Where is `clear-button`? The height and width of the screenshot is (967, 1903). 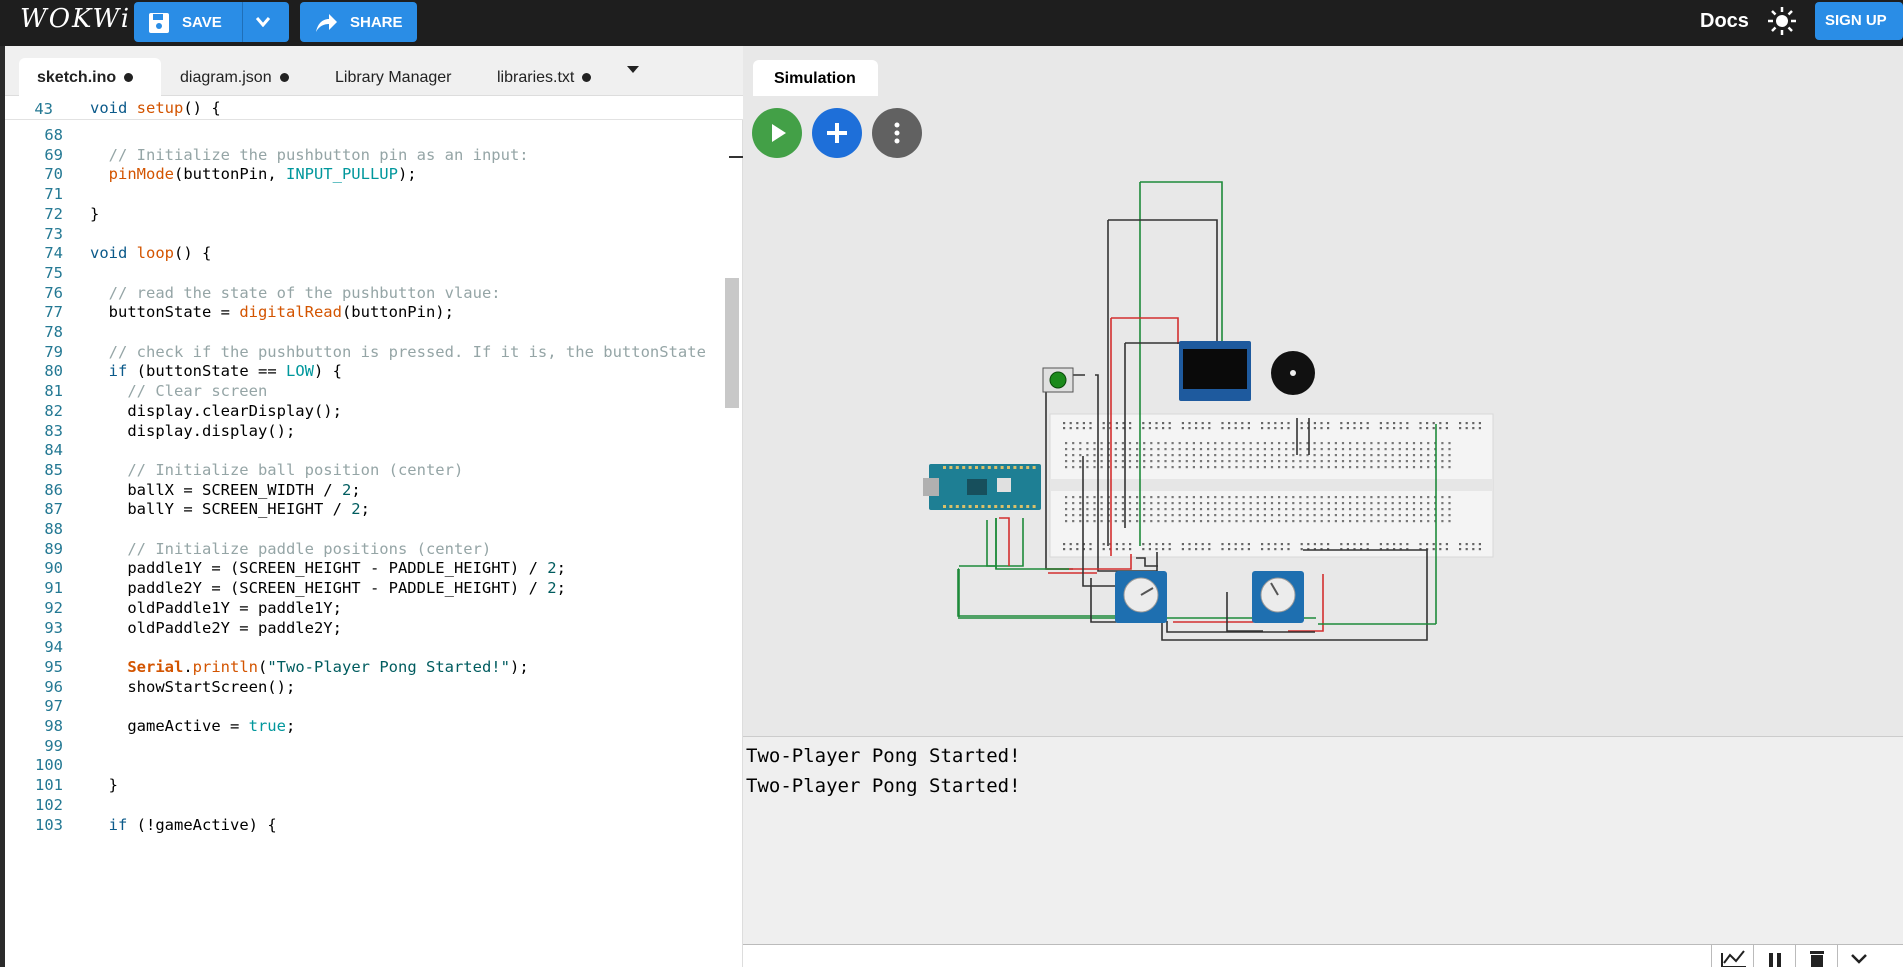
clear-button is located at coordinates (1816, 956).